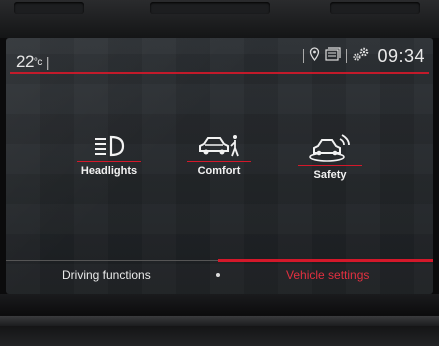 This screenshot has height=346, width=439. I want to click on tab-driving-functions: Driving functions, so click(106, 275).